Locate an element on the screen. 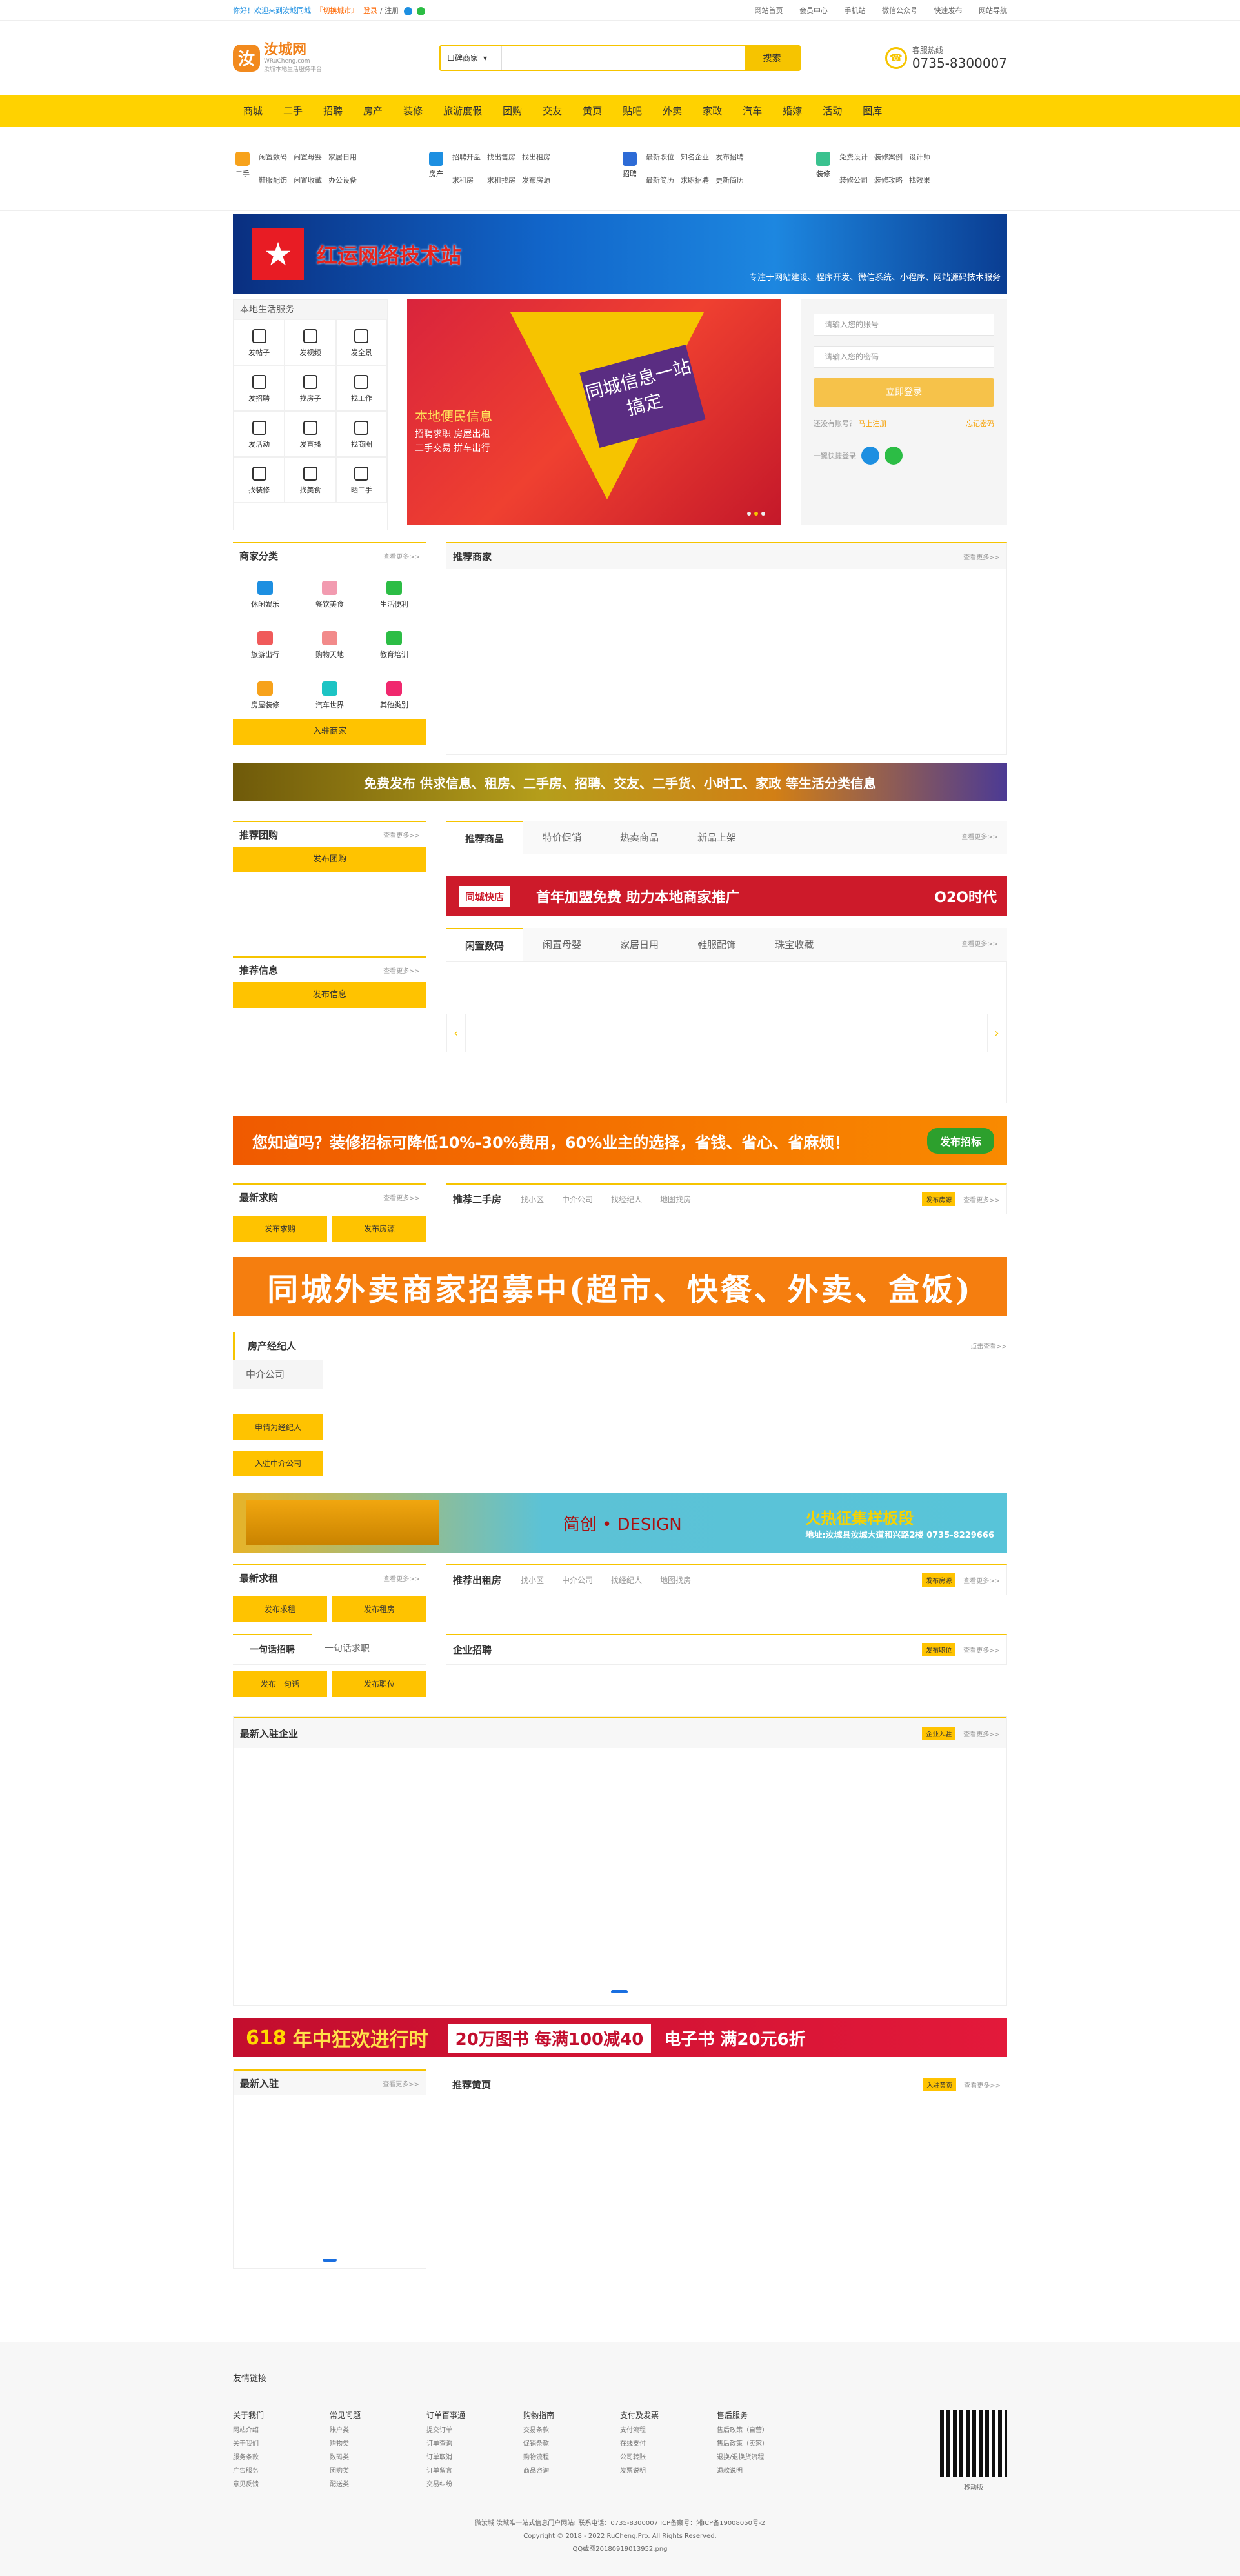  footer-link: 售后政策（自营） is located at coordinates (765, 2429).